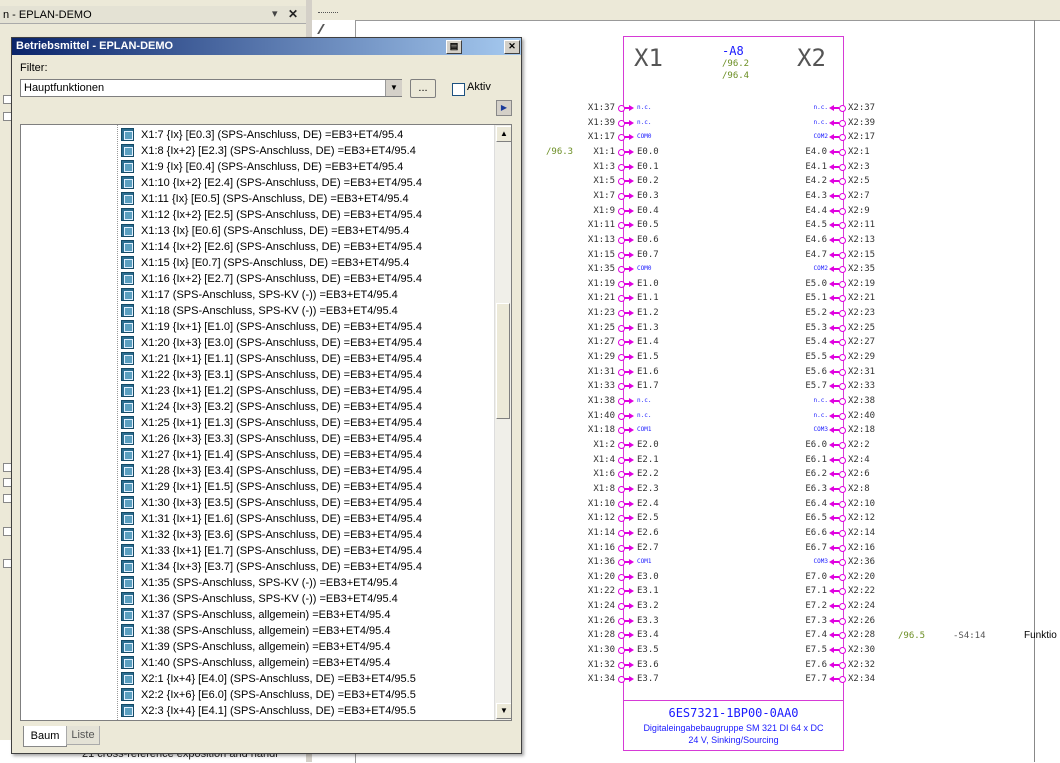 The width and height of the screenshot is (1060, 763). Describe the element at coordinates (859, 210) in the screenshot. I see `pin-label: X2:9` at that location.